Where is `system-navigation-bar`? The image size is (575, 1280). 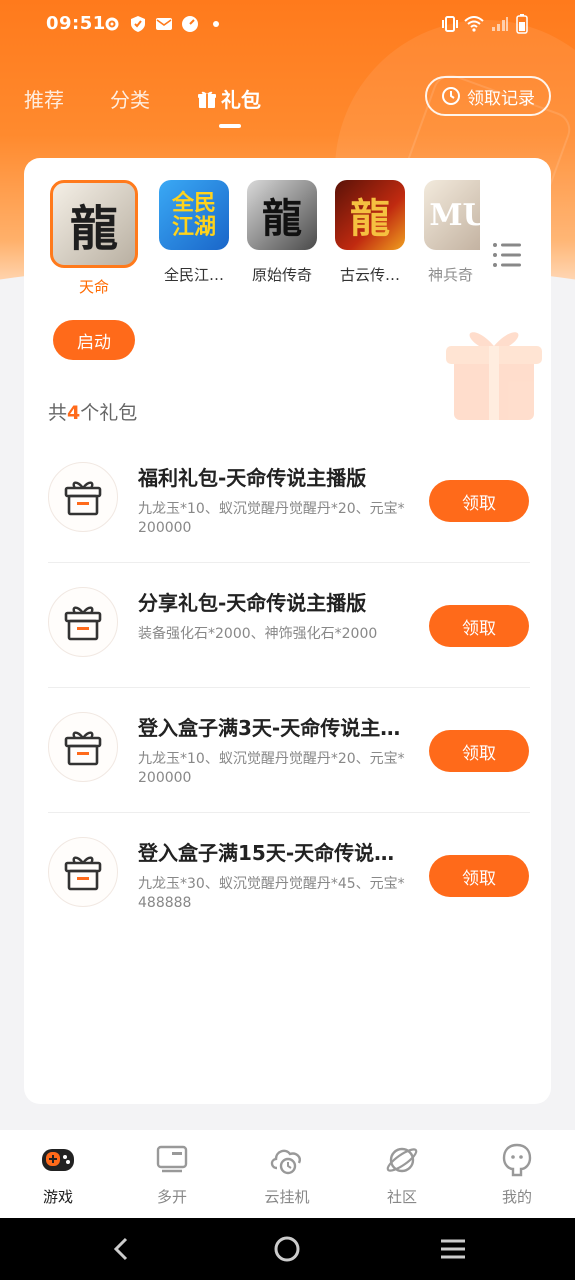
system-navigation-bar is located at coordinates (287, 1249).